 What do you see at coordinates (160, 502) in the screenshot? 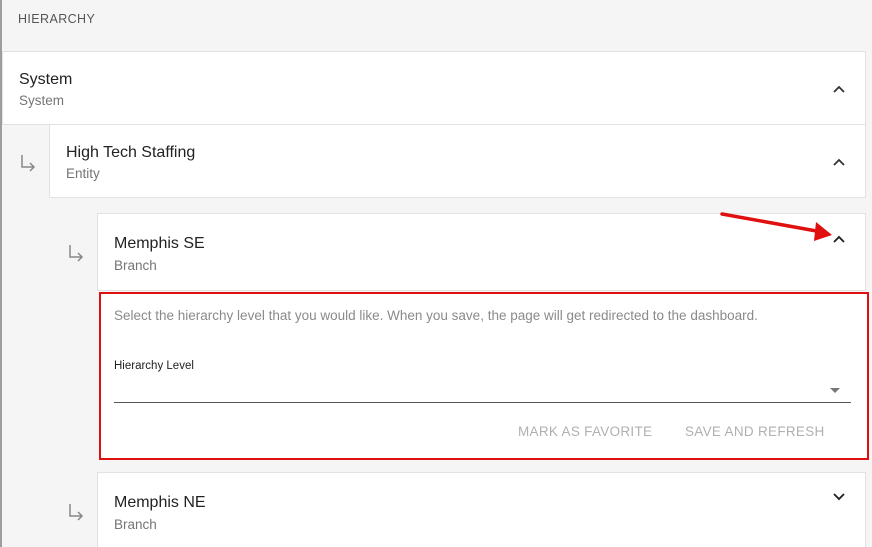
I see `card-title: Memphis NE` at bounding box center [160, 502].